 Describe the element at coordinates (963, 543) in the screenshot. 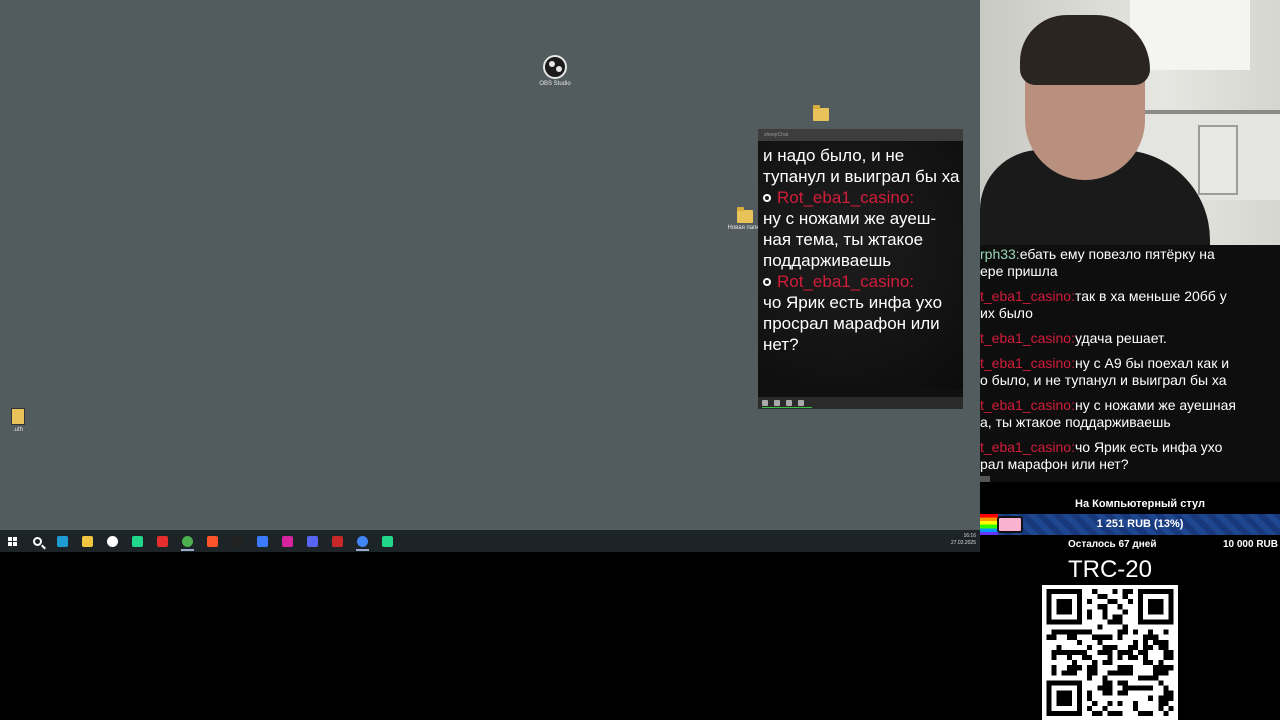

I see `clock-date: 27.02.2025` at that location.